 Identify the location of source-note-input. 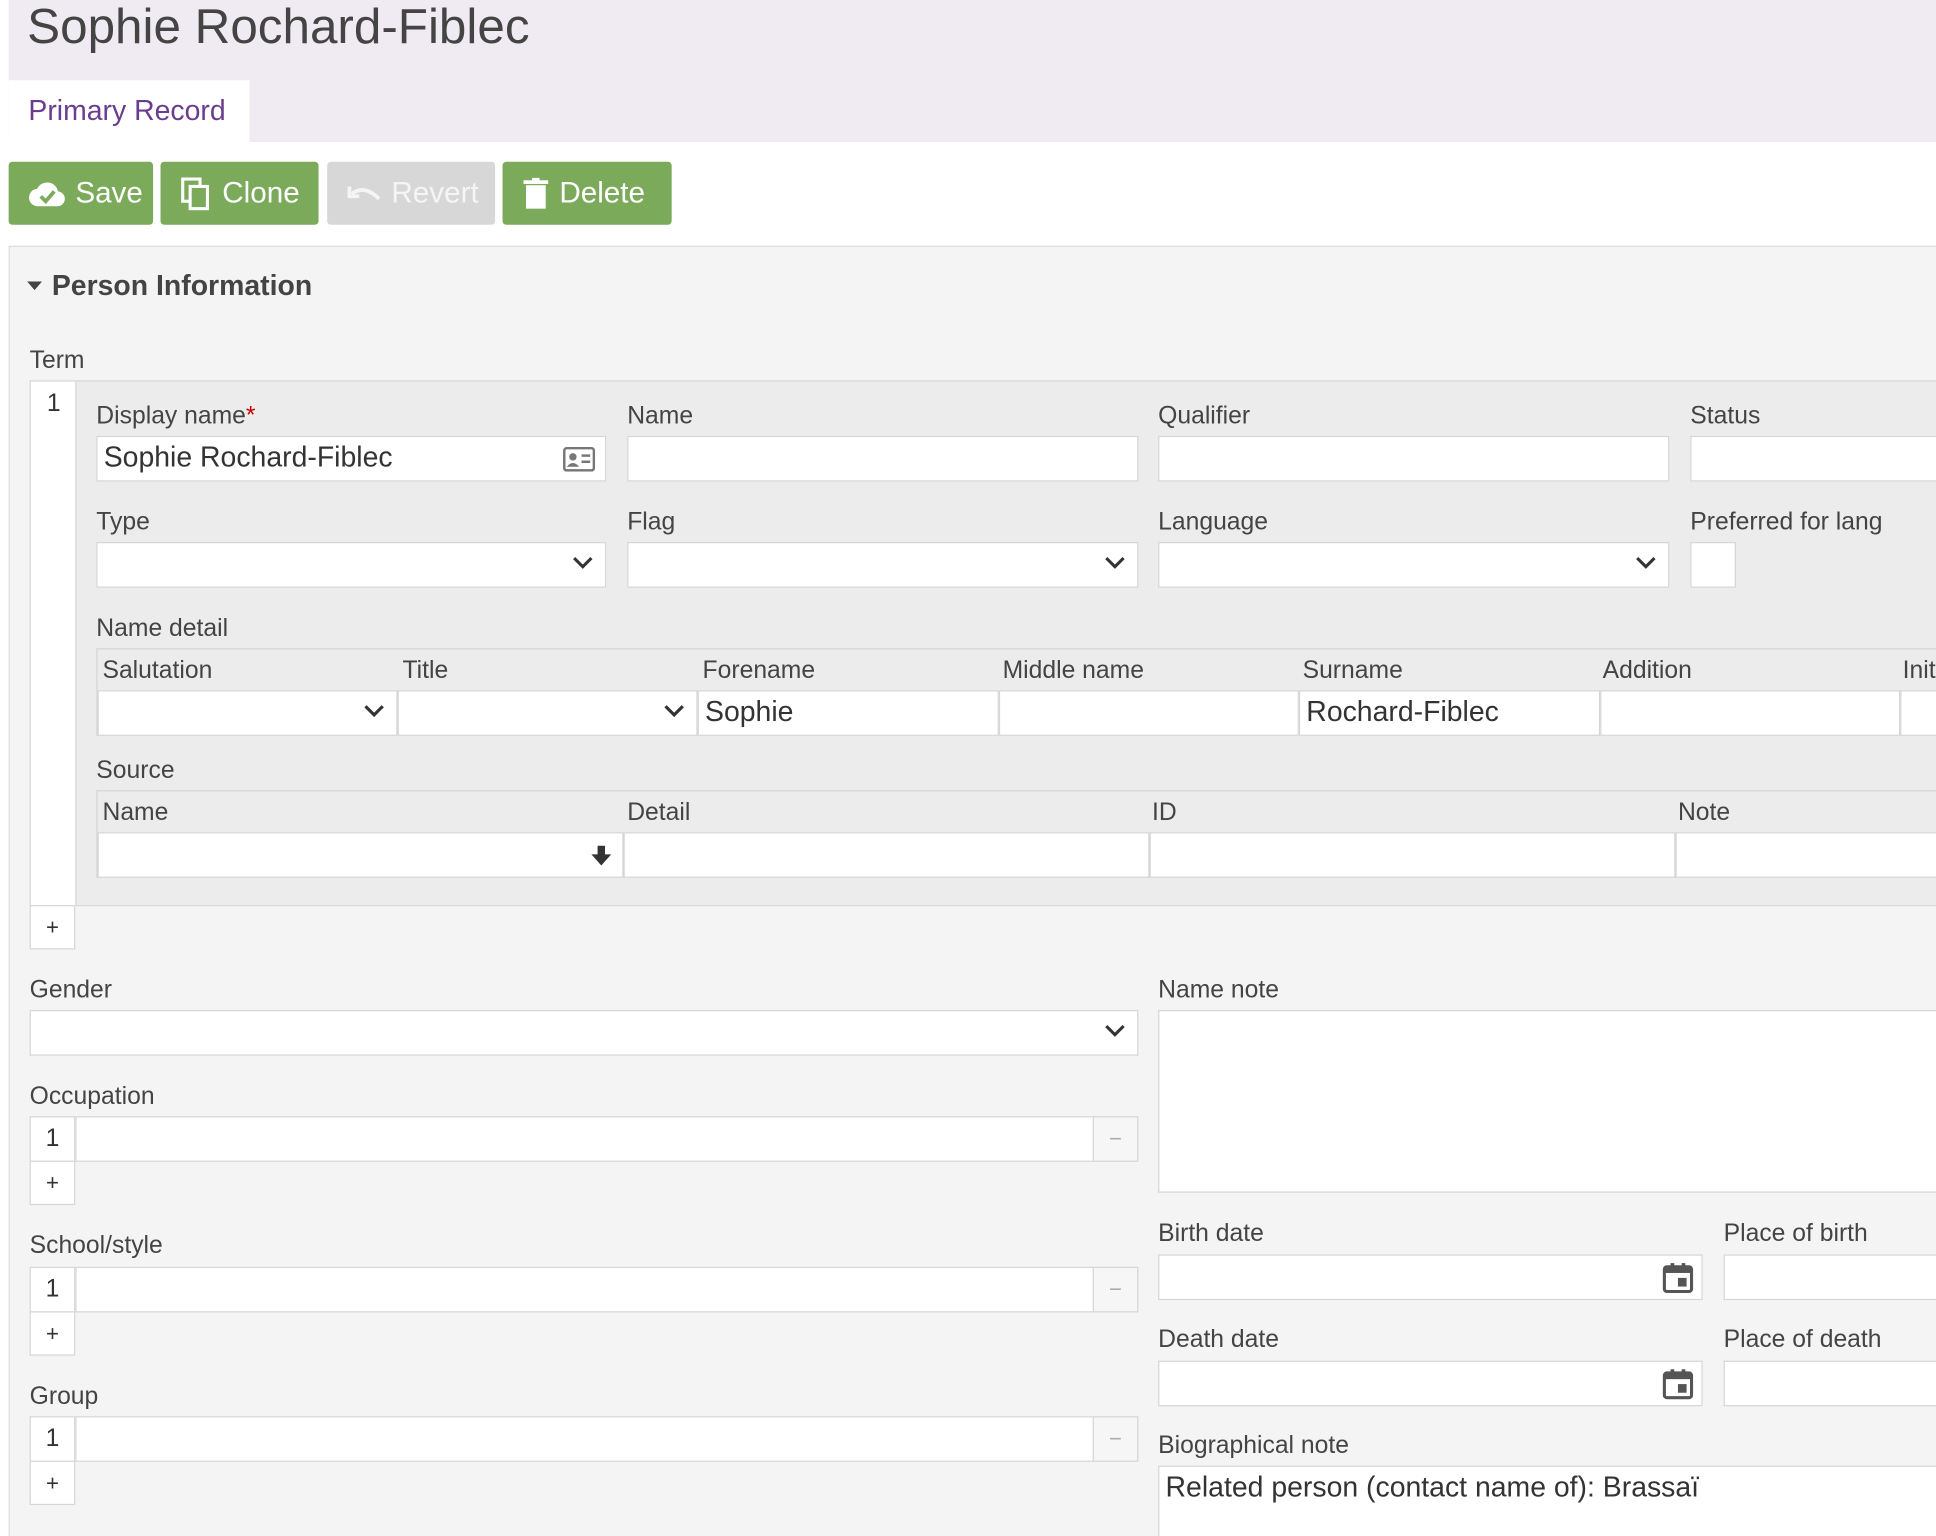
(1805, 855).